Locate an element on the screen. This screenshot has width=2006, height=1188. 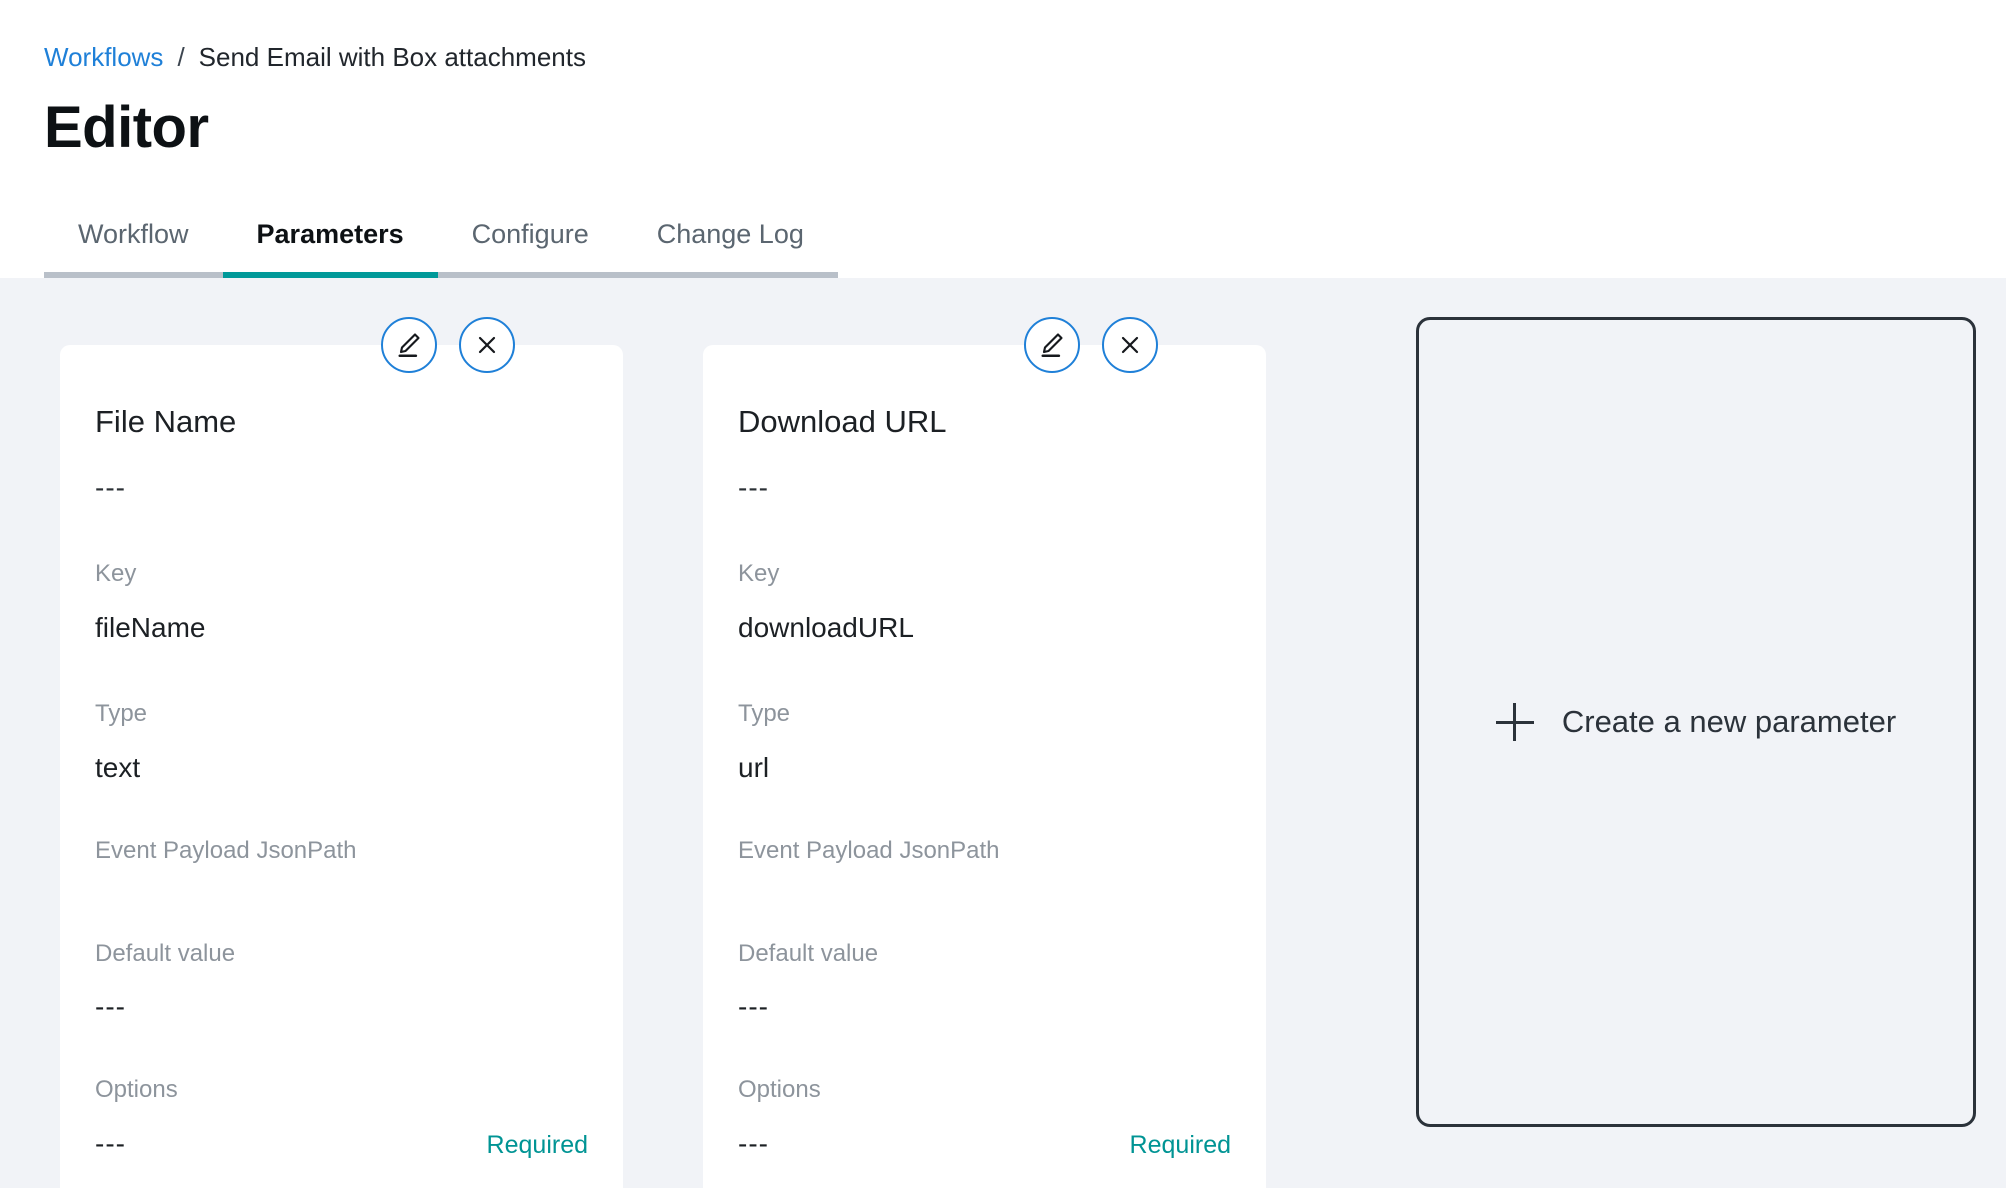
parameter-key-value: downloadURL is located at coordinates (826, 627).